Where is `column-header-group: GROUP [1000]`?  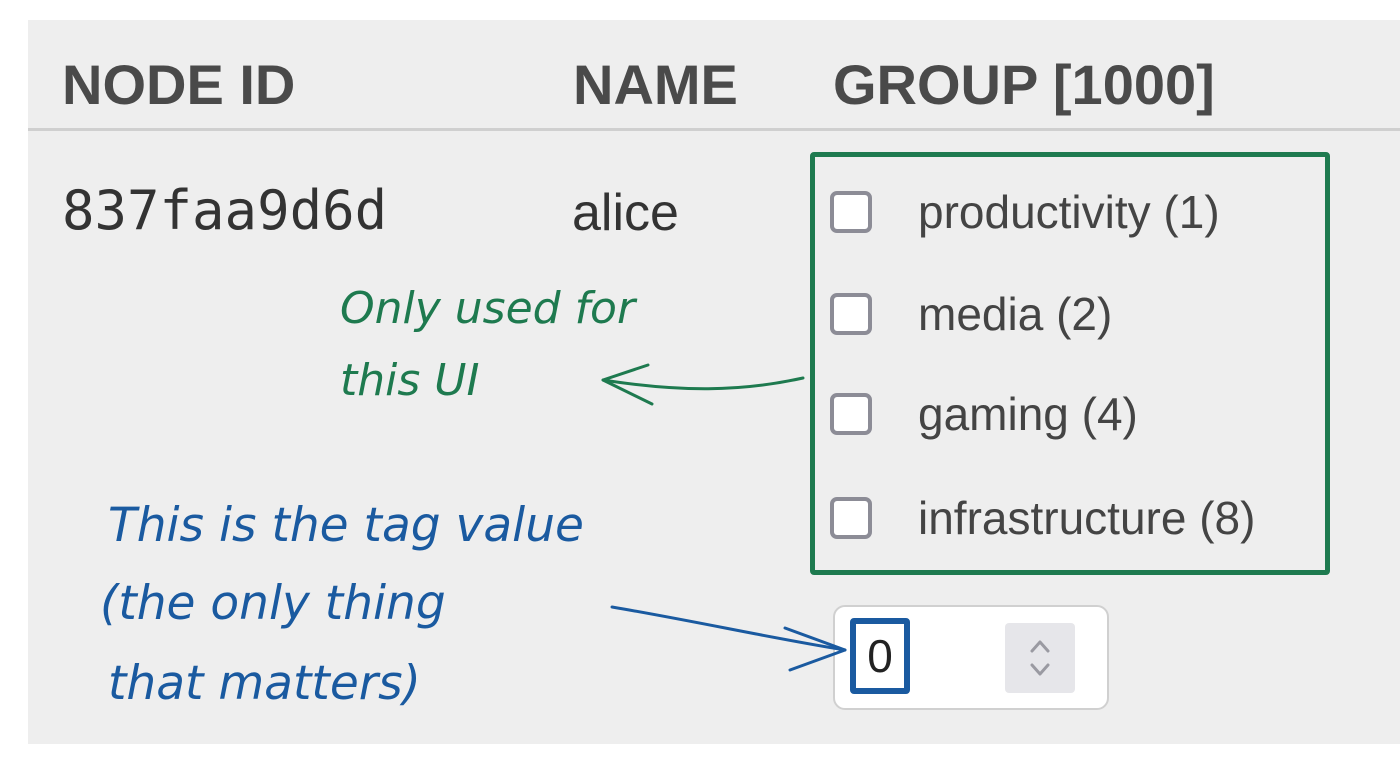
column-header-group: GROUP [1000] is located at coordinates (1024, 84).